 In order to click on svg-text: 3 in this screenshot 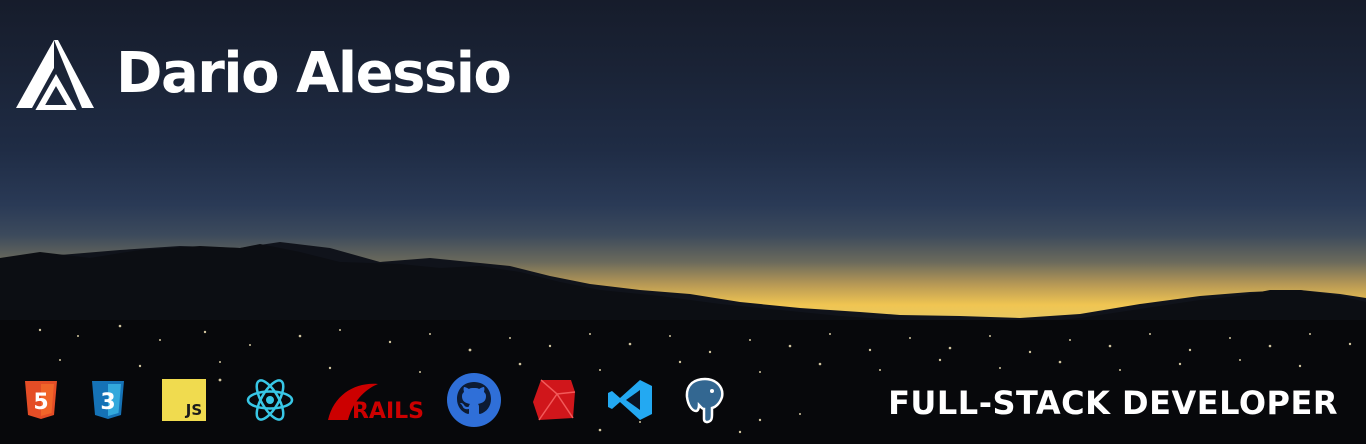, I will do `click(107, 402)`.